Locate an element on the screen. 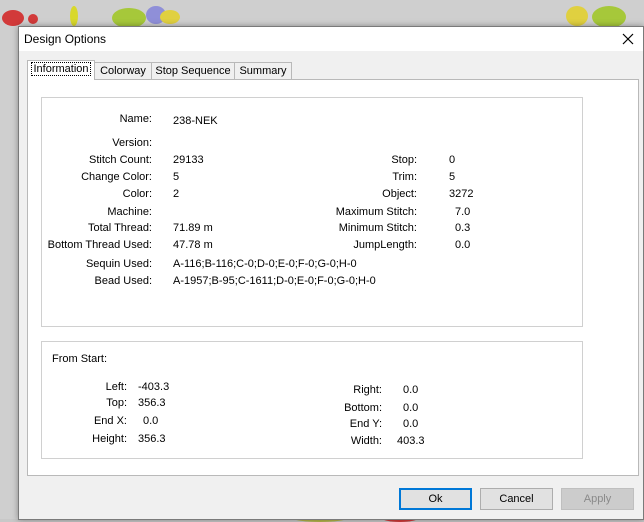 This screenshot has height=522, width=644. left-value: -403.3 is located at coordinates (154, 387).